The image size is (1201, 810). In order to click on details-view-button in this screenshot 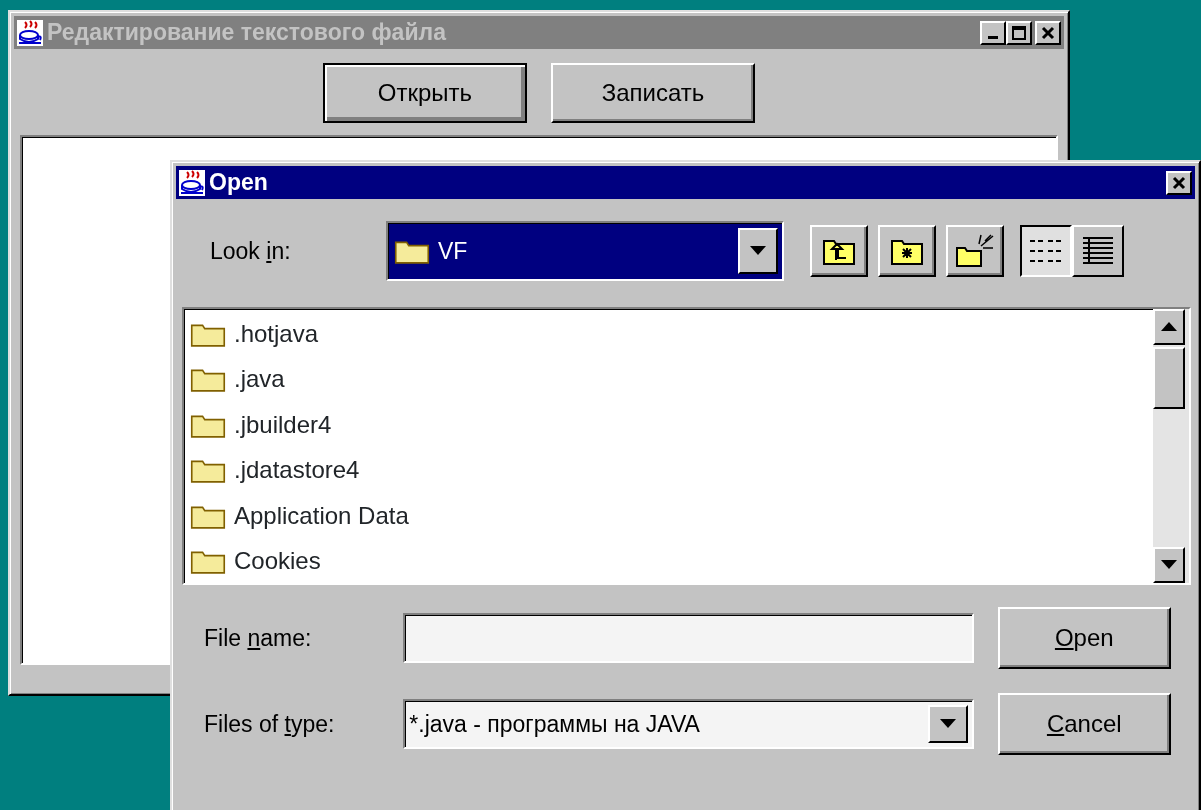, I will do `click(1098, 251)`.